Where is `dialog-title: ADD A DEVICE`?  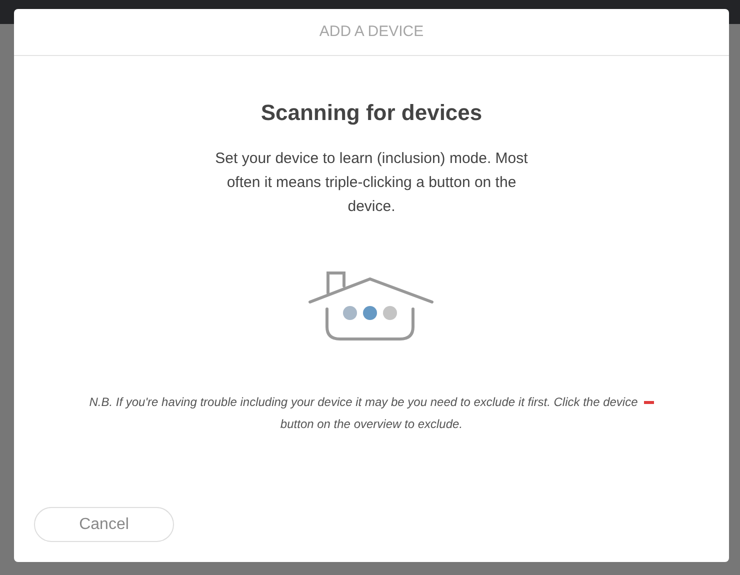
dialog-title: ADD A DEVICE is located at coordinates (371, 32).